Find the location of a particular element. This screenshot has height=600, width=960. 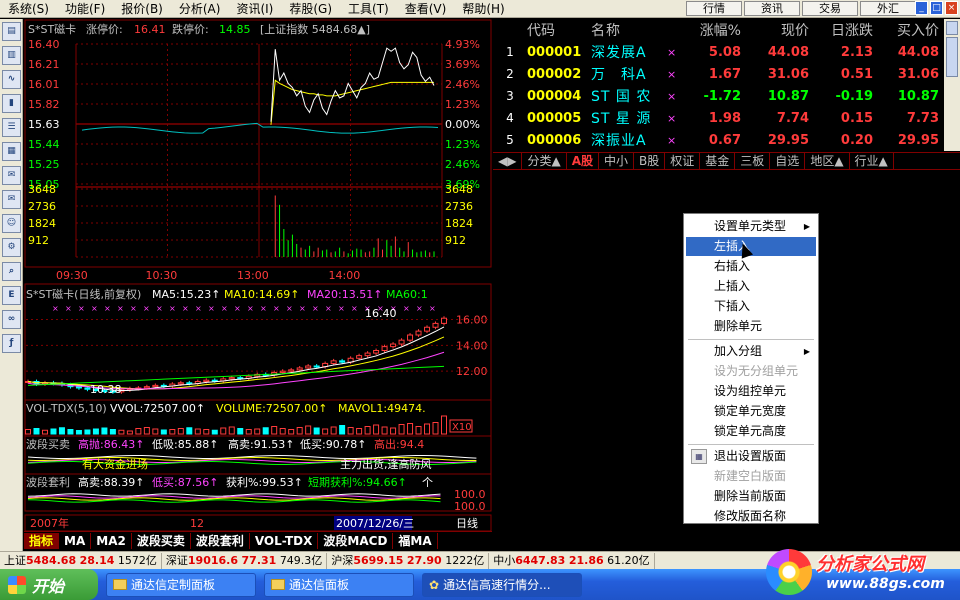

quote-row: 5 000006 深振业A × 0.67 29.95 0.20 29.95 is located at coordinates (720, 140).